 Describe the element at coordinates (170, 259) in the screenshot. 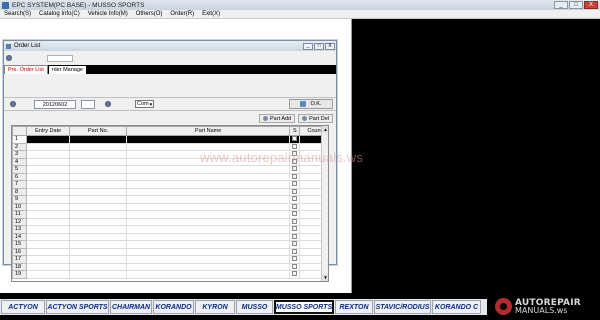

I see `table-row: 17` at that location.